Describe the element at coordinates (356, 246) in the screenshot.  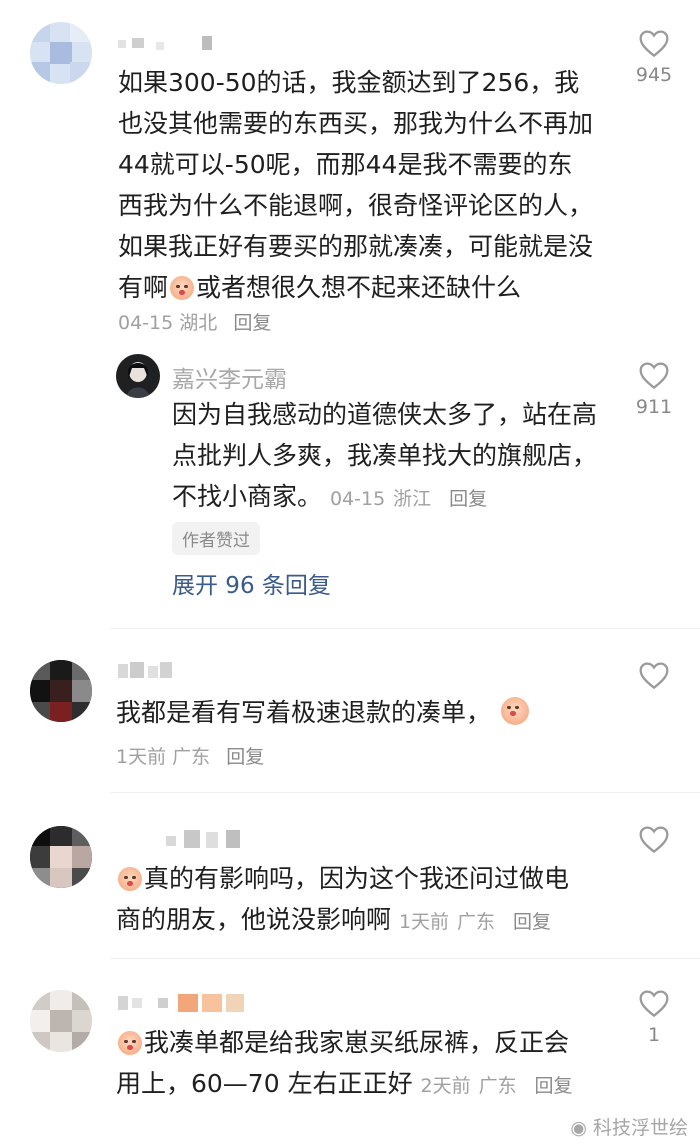
I see `comment-line: 如果我正好有要买的那就凑凑，可能就是没` at that location.